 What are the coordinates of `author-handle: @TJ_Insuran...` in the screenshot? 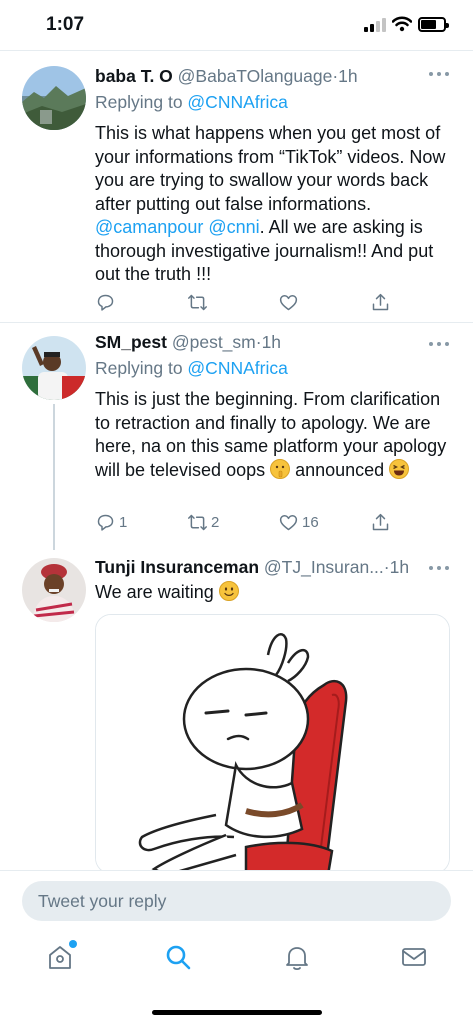 It's located at (324, 567).